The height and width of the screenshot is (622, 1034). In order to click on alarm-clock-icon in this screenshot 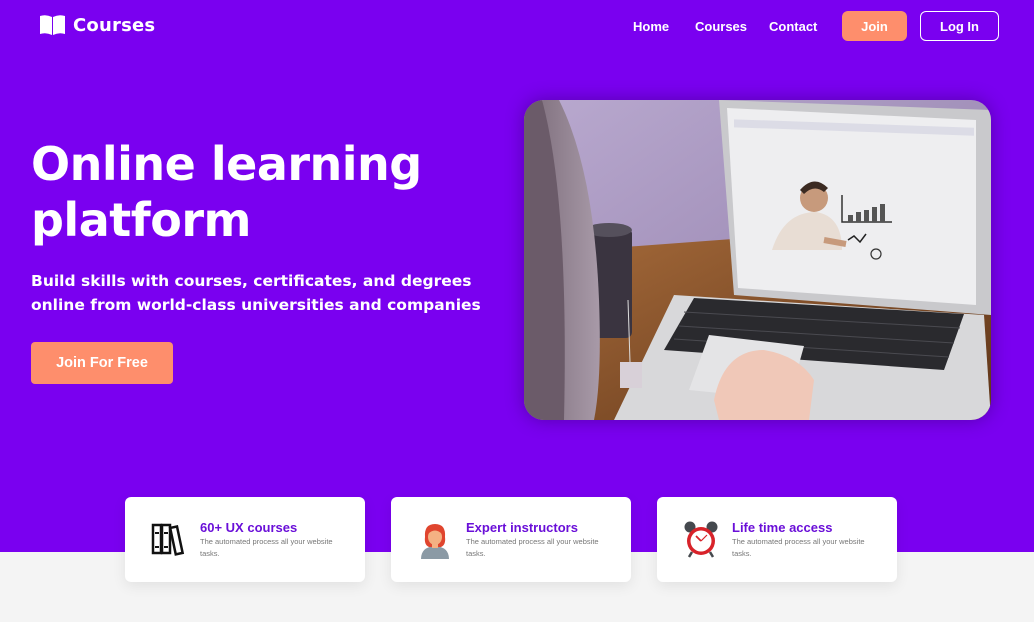, I will do `click(701, 539)`.